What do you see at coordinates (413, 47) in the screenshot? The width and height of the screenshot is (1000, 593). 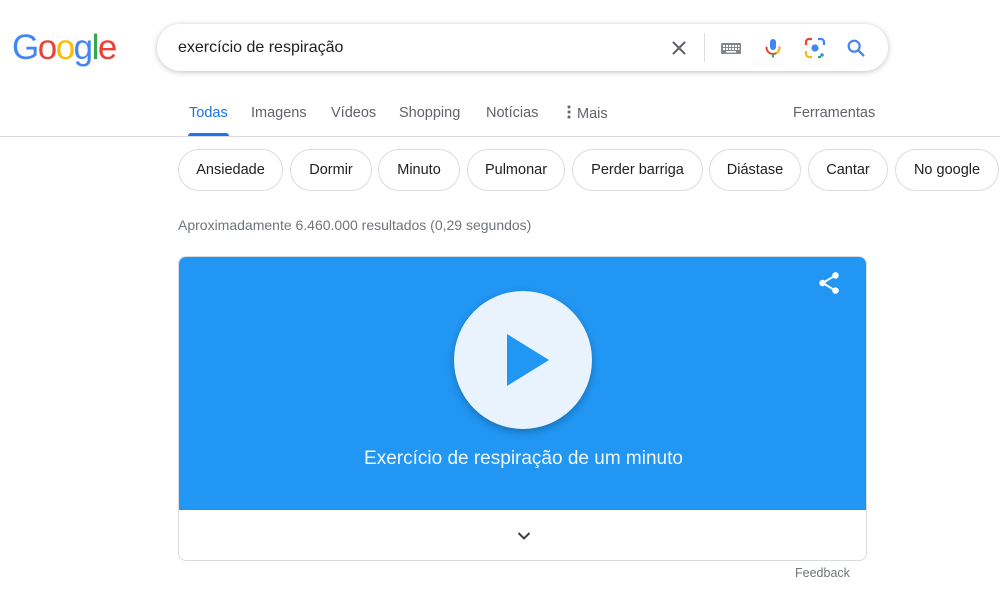 I see `search-input` at bounding box center [413, 47].